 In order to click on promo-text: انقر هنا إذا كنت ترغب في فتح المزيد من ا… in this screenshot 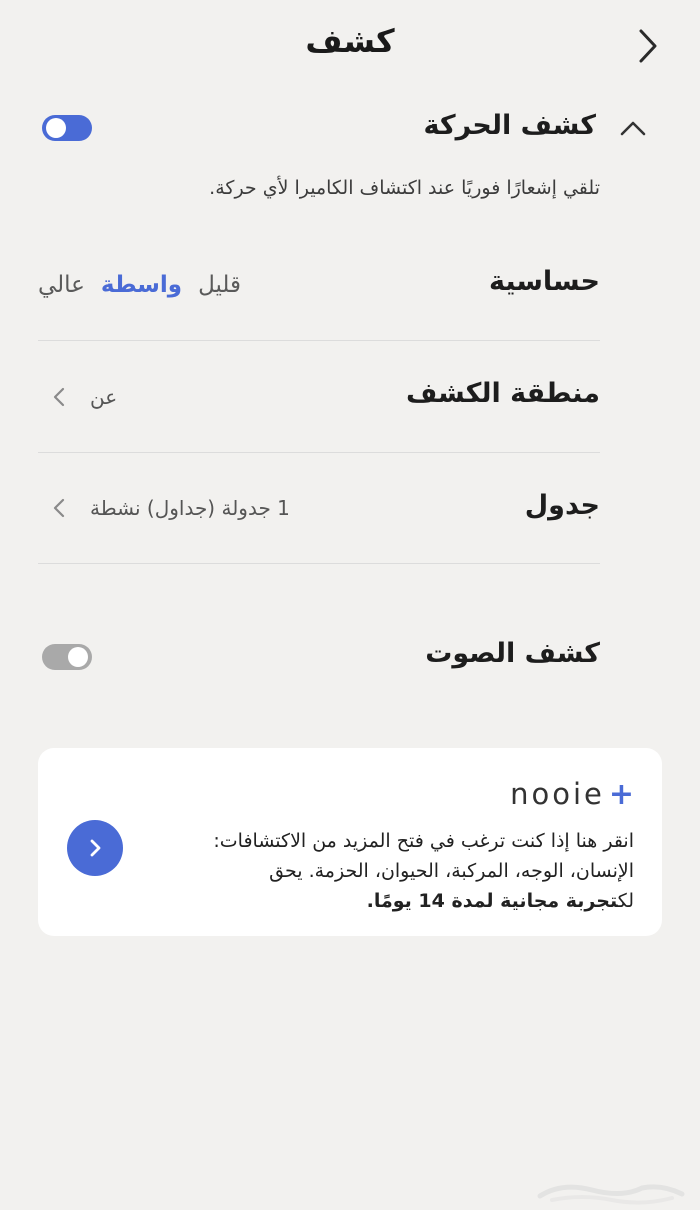, I will do `click(414, 871)`.